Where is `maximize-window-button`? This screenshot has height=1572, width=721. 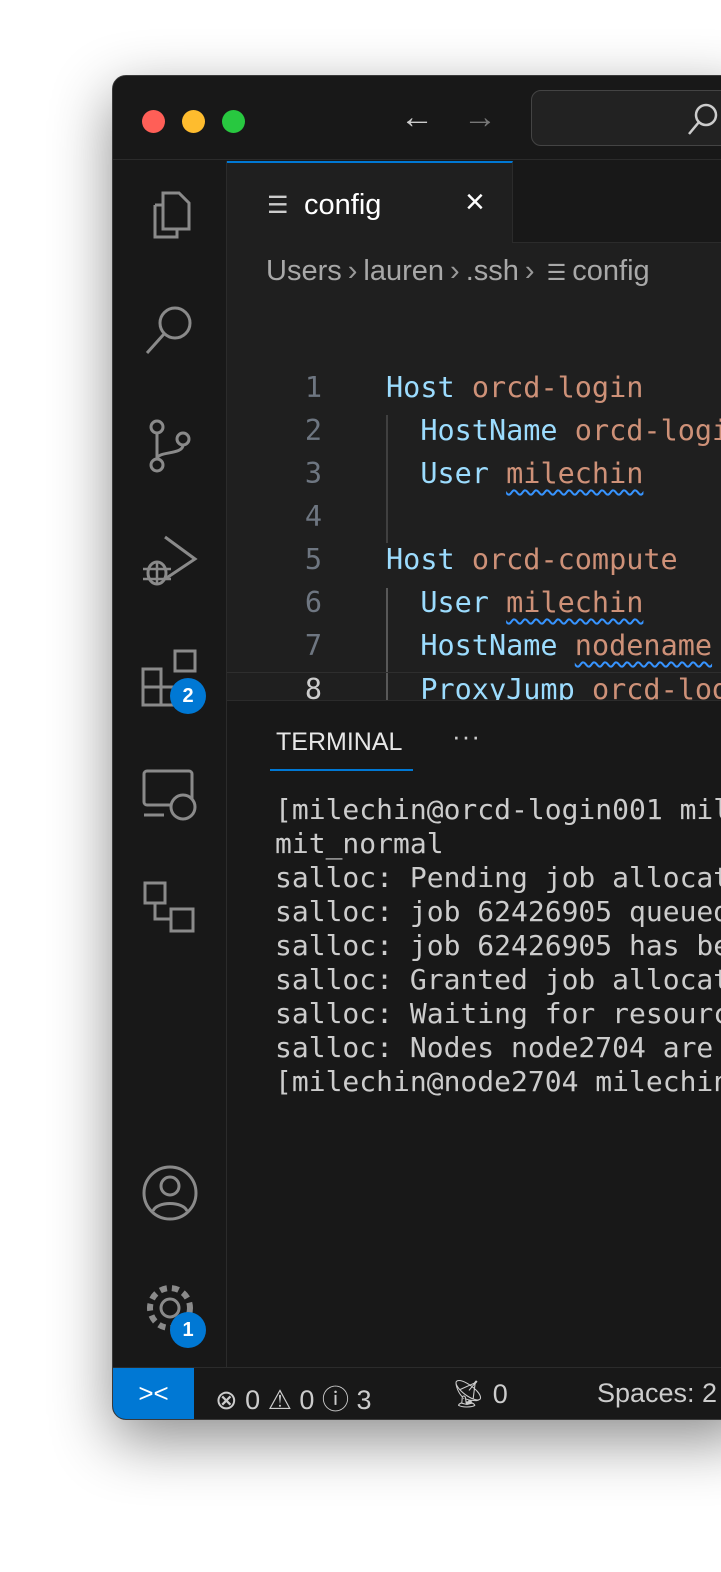 maximize-window-button is located at coordinates (233, 121).